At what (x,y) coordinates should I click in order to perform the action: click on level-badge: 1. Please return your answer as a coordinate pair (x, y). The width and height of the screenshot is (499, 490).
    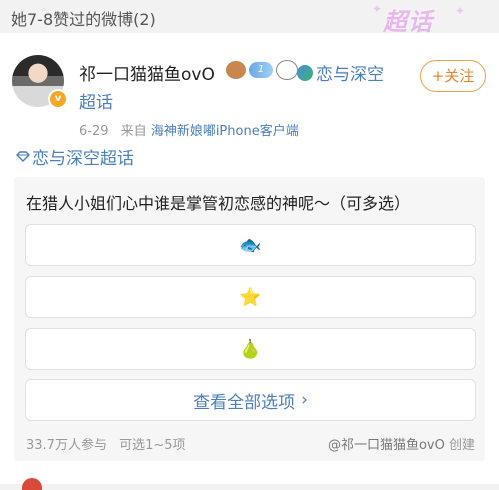
    Looking at the image, I should click on (261, 70).